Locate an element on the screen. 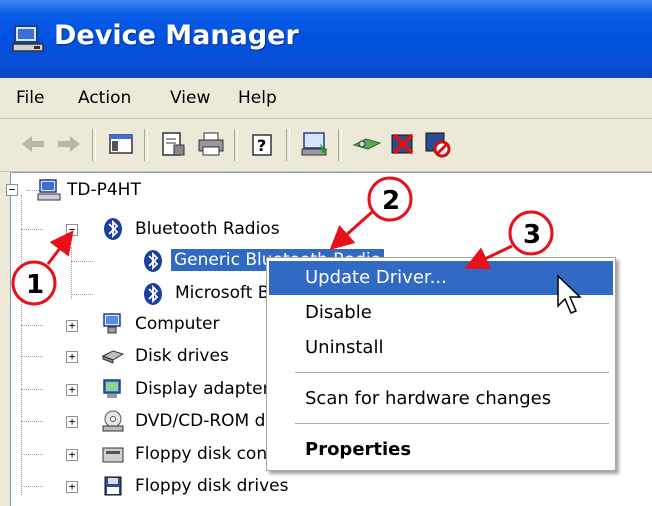 The height and width of the screenshot is (506, 652). disable-menu-item: Disable is located at coordinates (441, 313).